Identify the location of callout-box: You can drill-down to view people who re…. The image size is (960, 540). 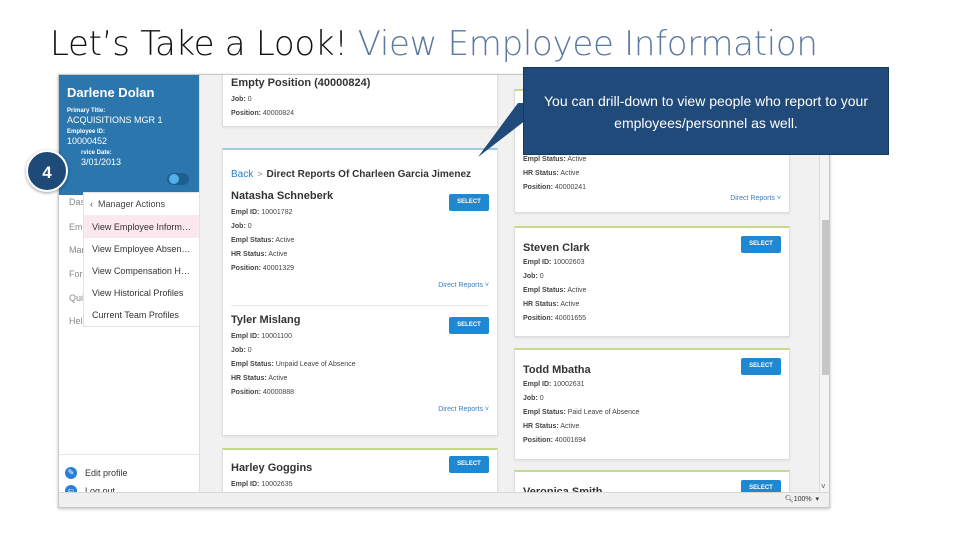
(706, 111).